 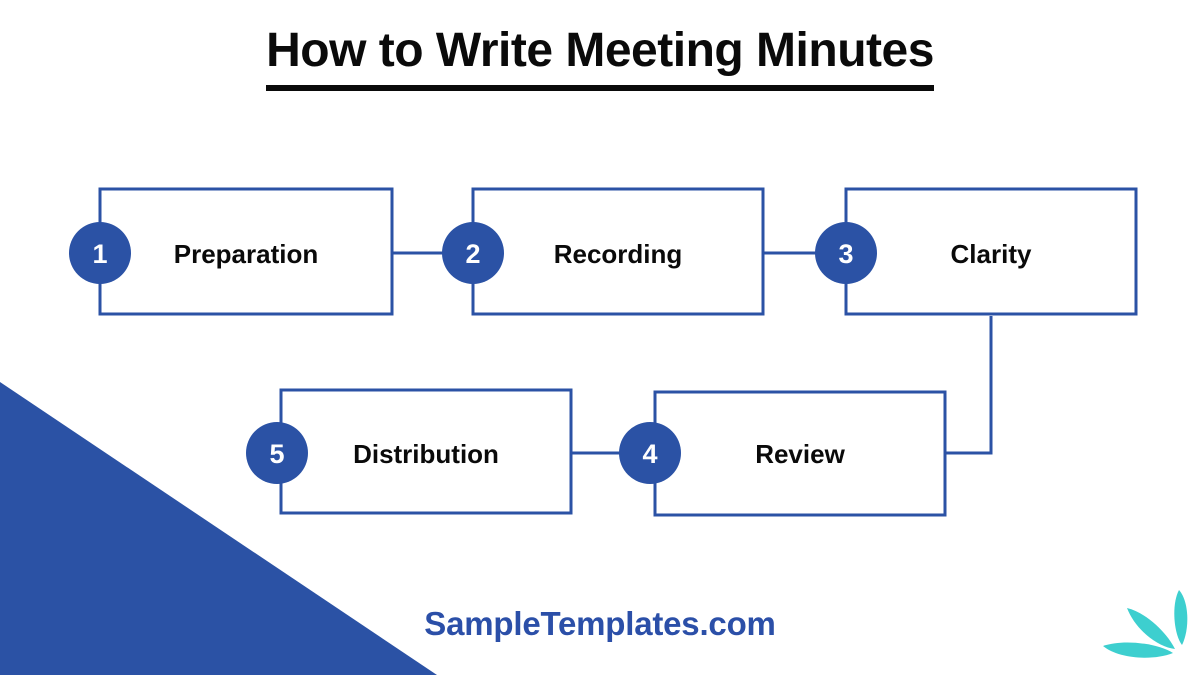 What do you see at coordinates (800, 454) in the screenshot?
I see `step-label-4: Review` at bounding box center [800, 454].